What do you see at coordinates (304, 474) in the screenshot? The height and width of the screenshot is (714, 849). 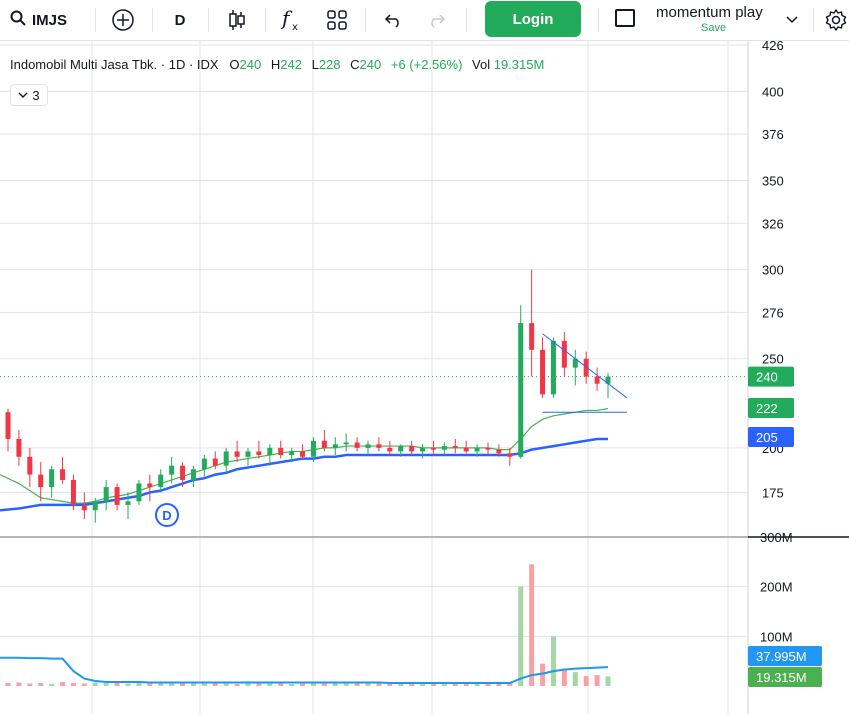 I see `ma-slow-line` at bounding box center [304, 474].